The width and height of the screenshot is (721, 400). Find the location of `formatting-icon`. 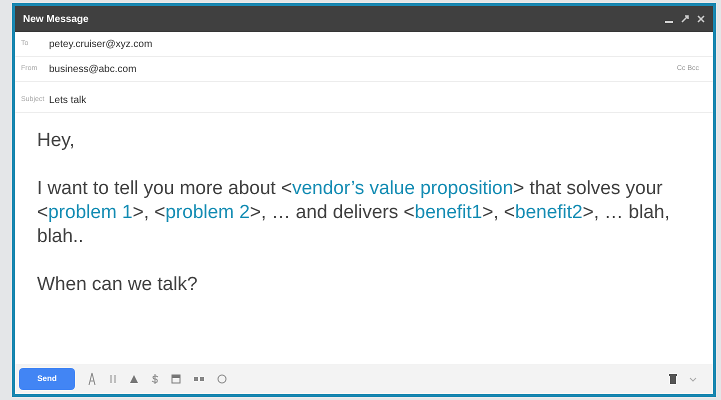

formatting-icon is located at coordinates (92, 379).